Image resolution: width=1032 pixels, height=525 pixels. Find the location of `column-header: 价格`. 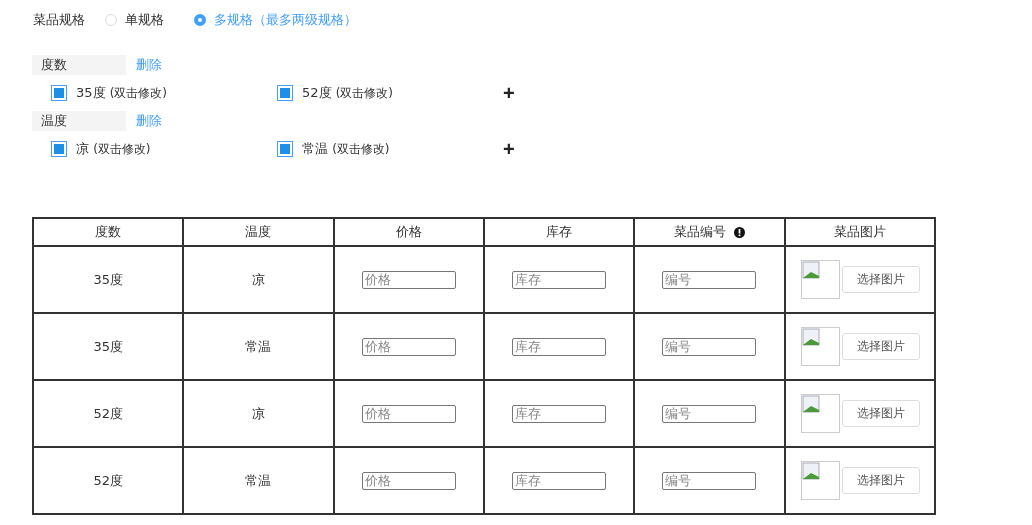

column-header: 价格 is located at coordinates (408, 232).